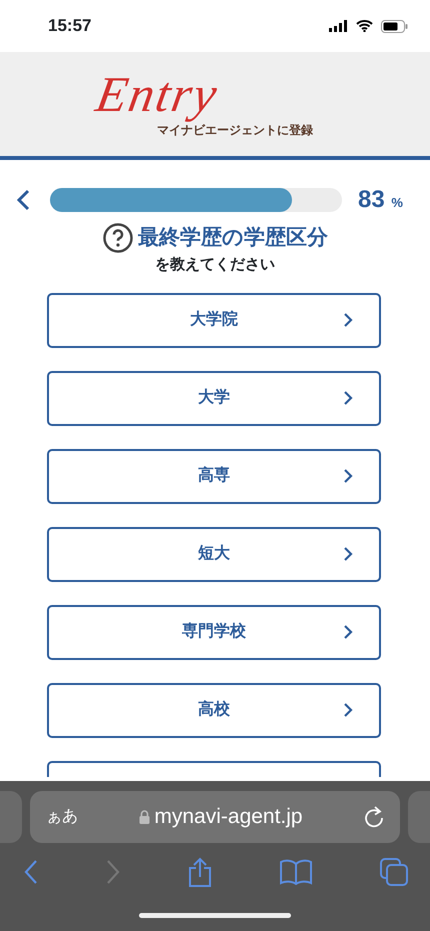 This screenshot has height=931, width=430. Describe the element at coordinates (62, 817) in the screenshot. I see `text-size-button: ぁあ` at that location.